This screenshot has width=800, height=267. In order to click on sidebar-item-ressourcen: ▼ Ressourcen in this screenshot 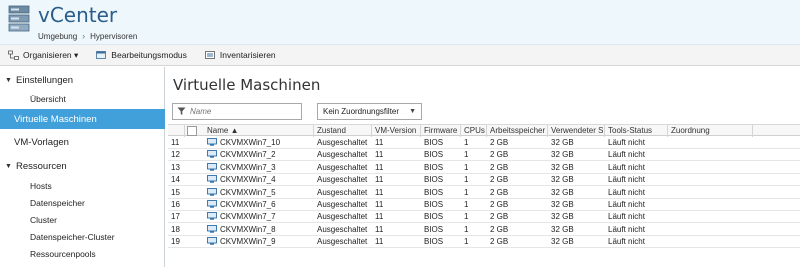, I will do `click(82, 166)`.